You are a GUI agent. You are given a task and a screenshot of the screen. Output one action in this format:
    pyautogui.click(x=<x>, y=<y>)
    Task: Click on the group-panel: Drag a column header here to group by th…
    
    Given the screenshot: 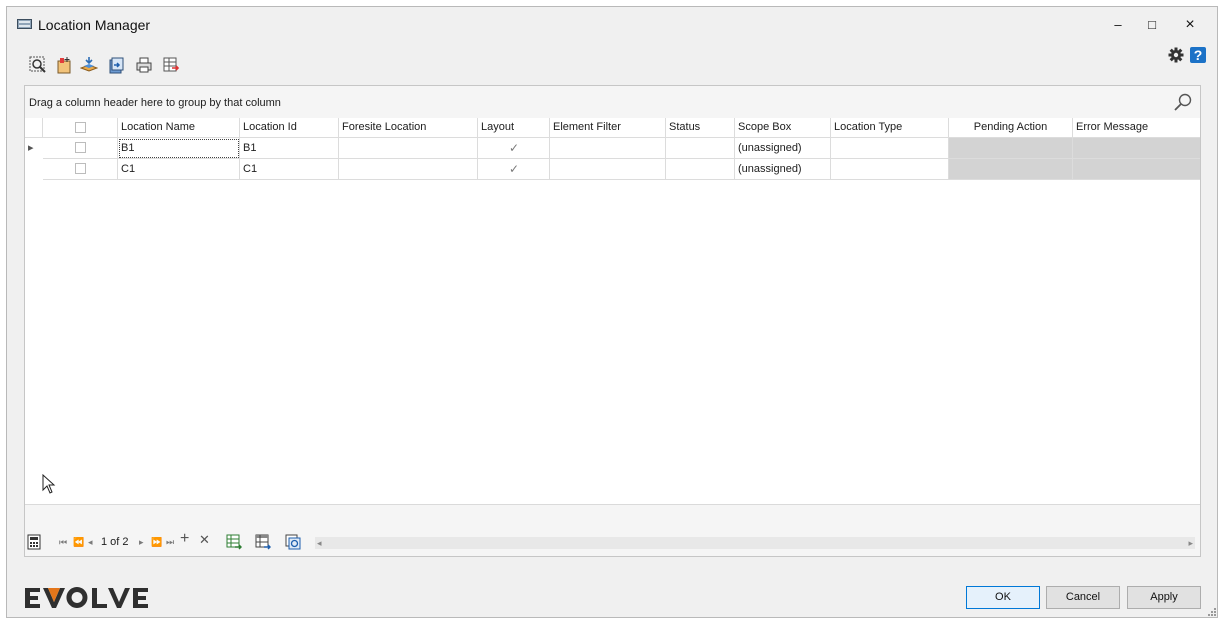 What is the action you would take?
    pyautogui.click(x=612, y=102)
    